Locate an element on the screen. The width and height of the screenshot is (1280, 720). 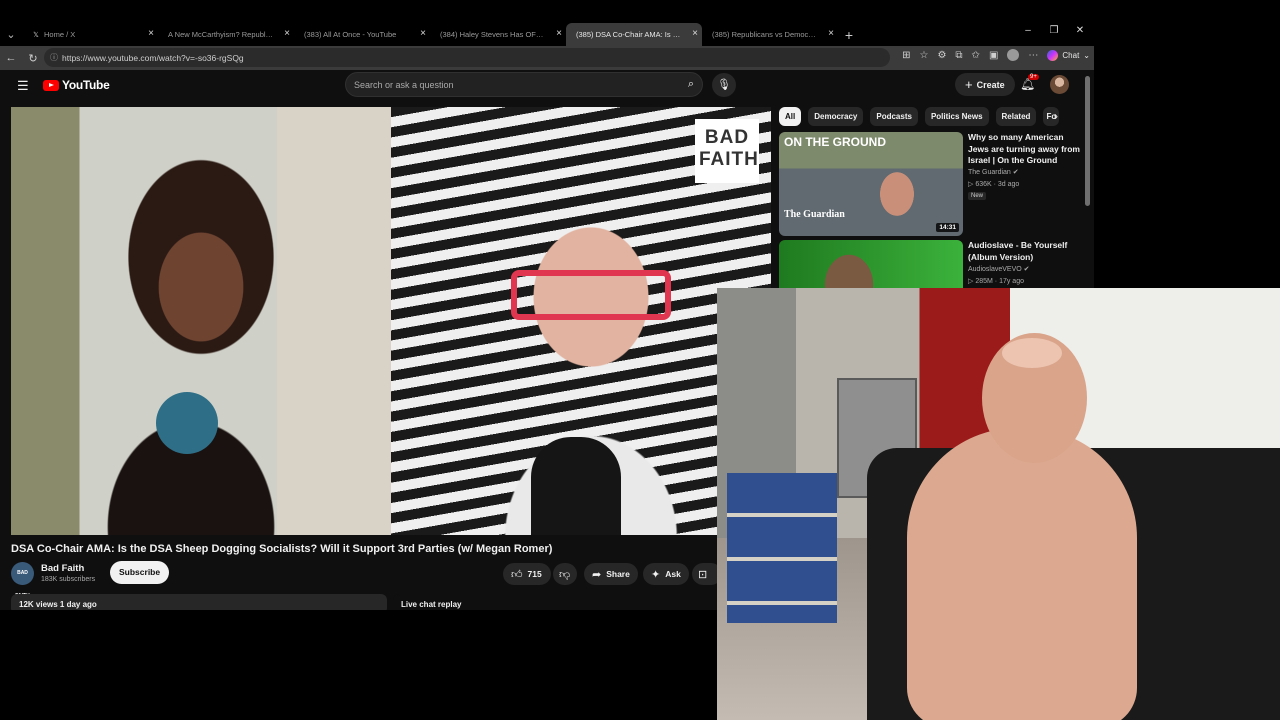
voice-search-icon: 🎙︎ is located at coordinates (724, 85).